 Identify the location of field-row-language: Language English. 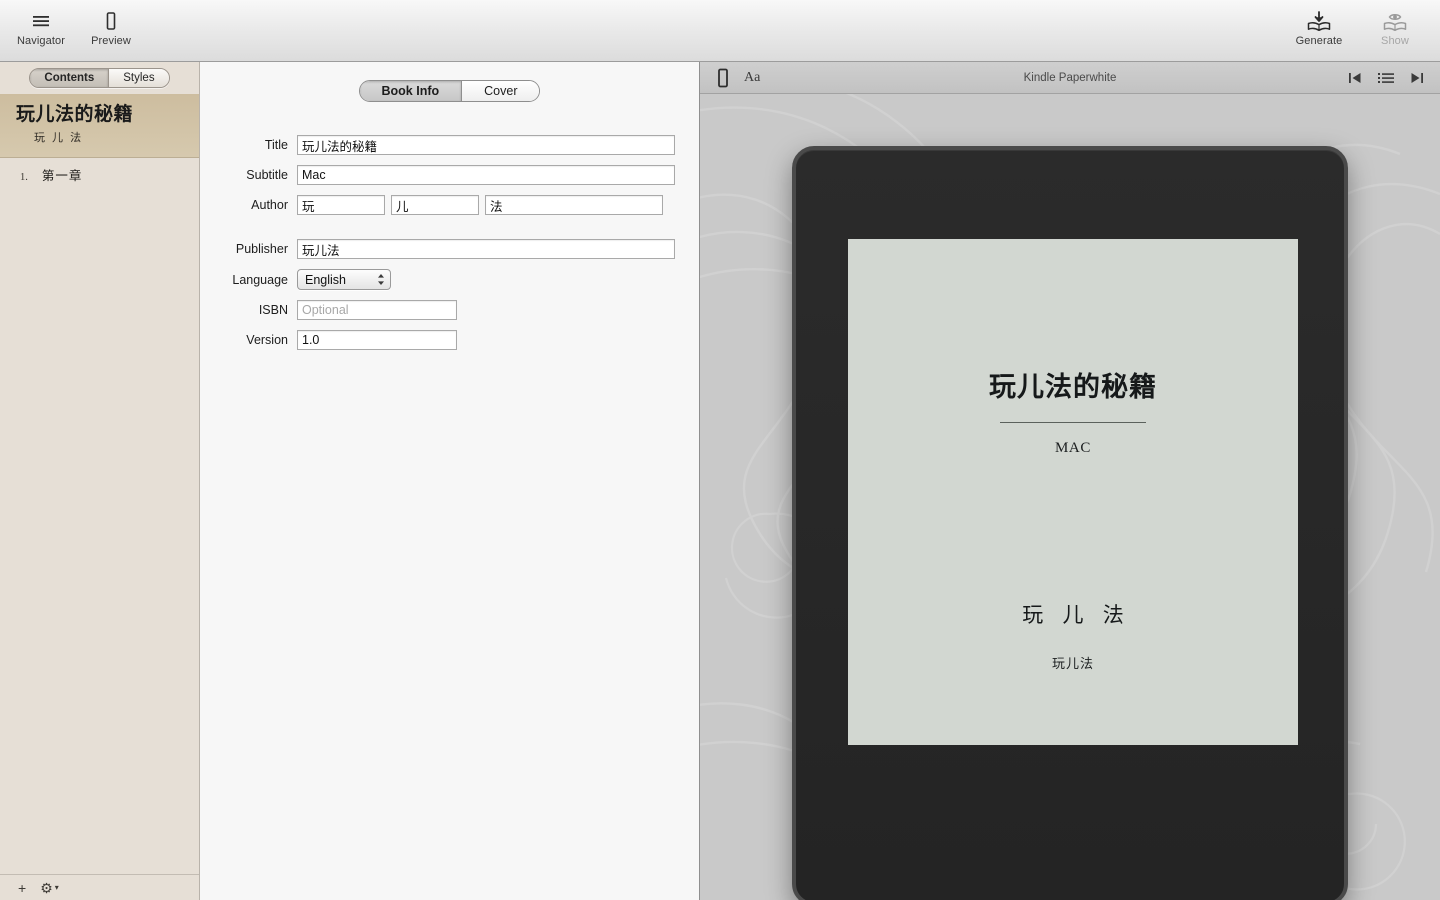
(449, 279).